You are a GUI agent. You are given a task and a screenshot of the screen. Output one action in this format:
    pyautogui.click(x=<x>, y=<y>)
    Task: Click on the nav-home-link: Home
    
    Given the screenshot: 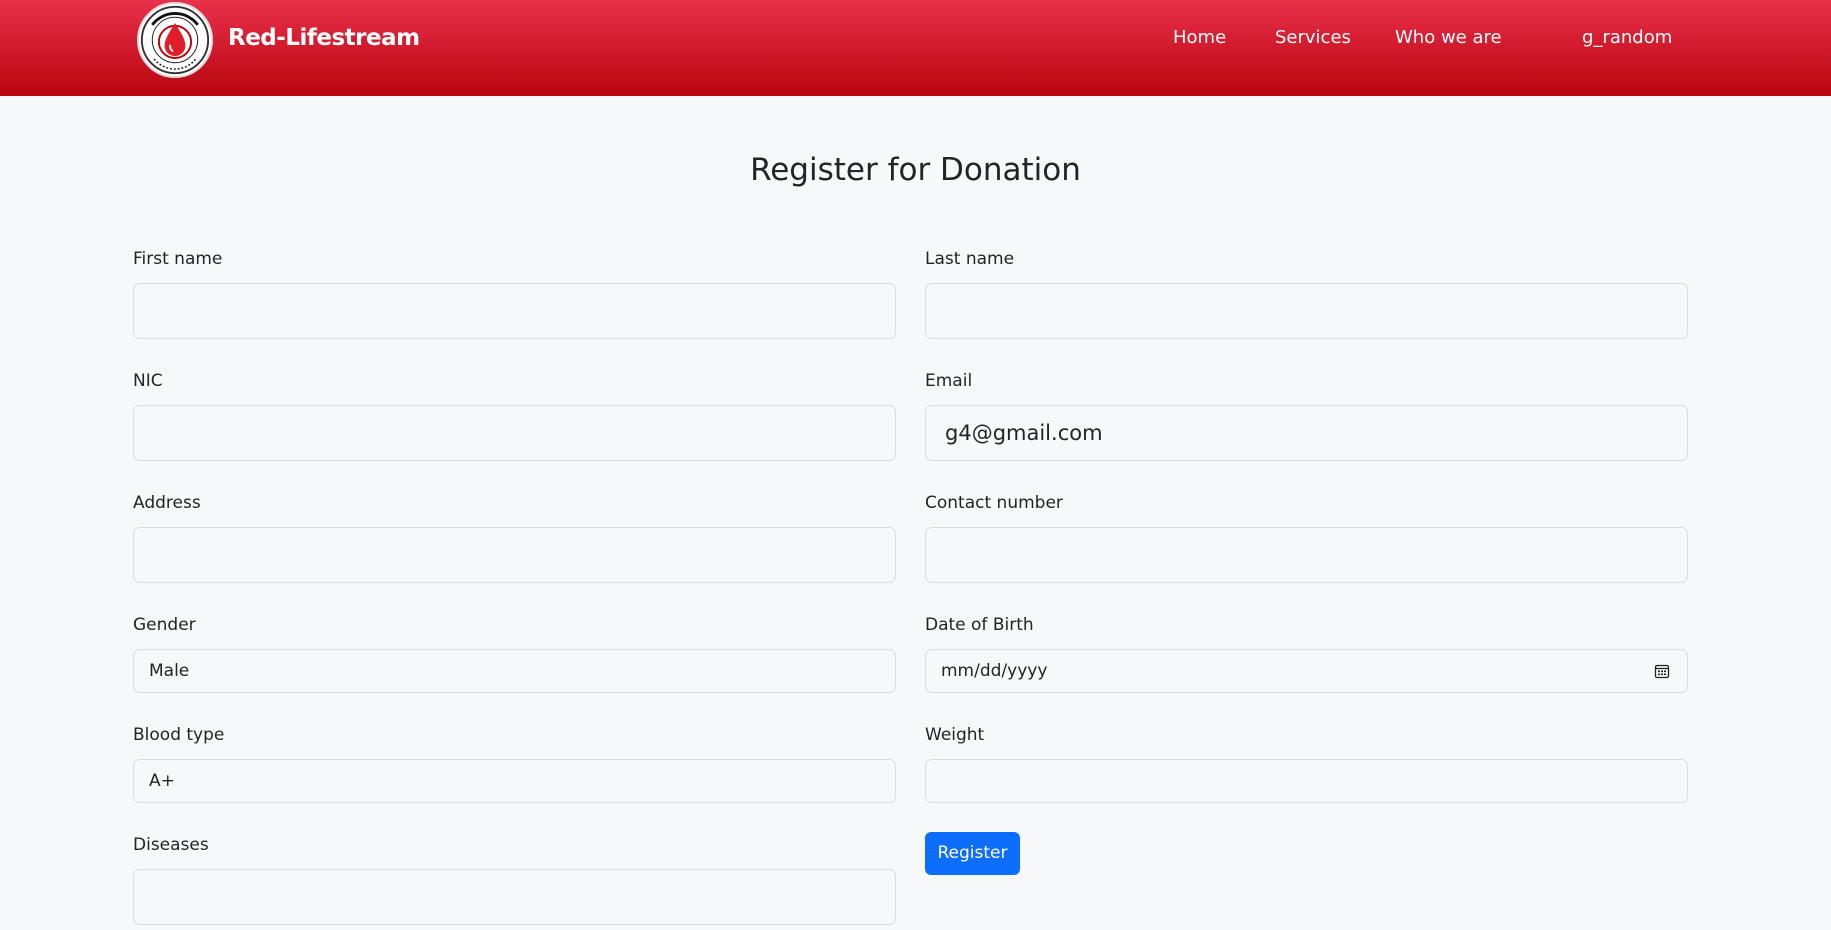 What is the action you would take?
    pyautogui.click(x=1199, y=38)
    